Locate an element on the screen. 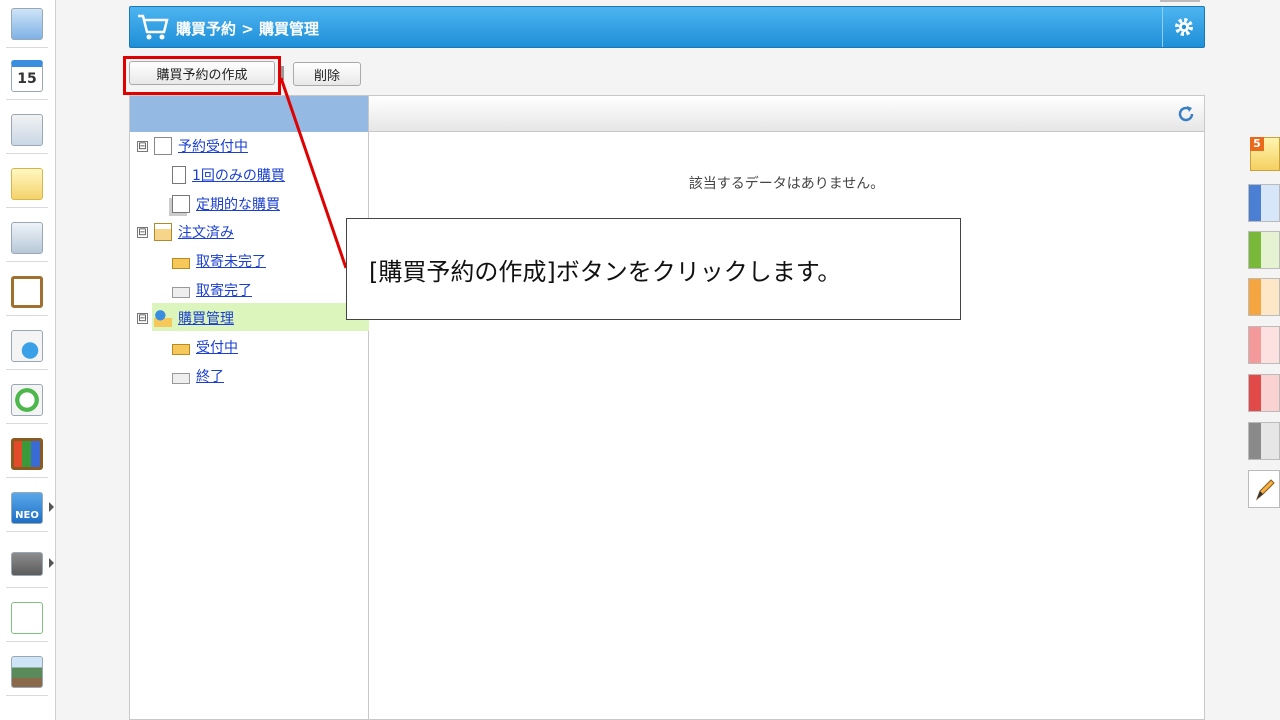 The height and width of the screenshot is (720, 1280). refresh-icon is located at coordinates (1186, 114).